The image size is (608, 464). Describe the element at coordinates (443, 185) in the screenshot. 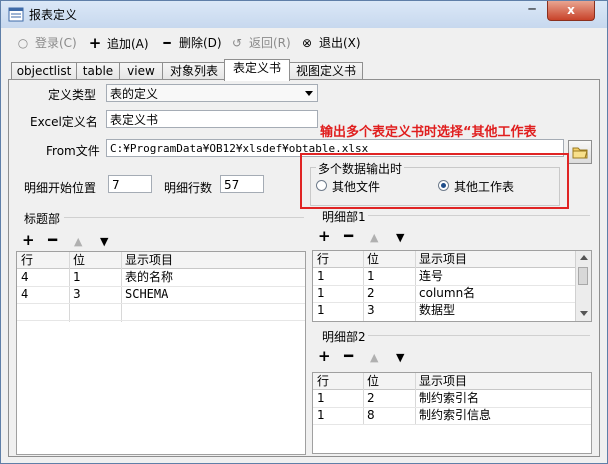

I see `radio-other-sheet` at that location.